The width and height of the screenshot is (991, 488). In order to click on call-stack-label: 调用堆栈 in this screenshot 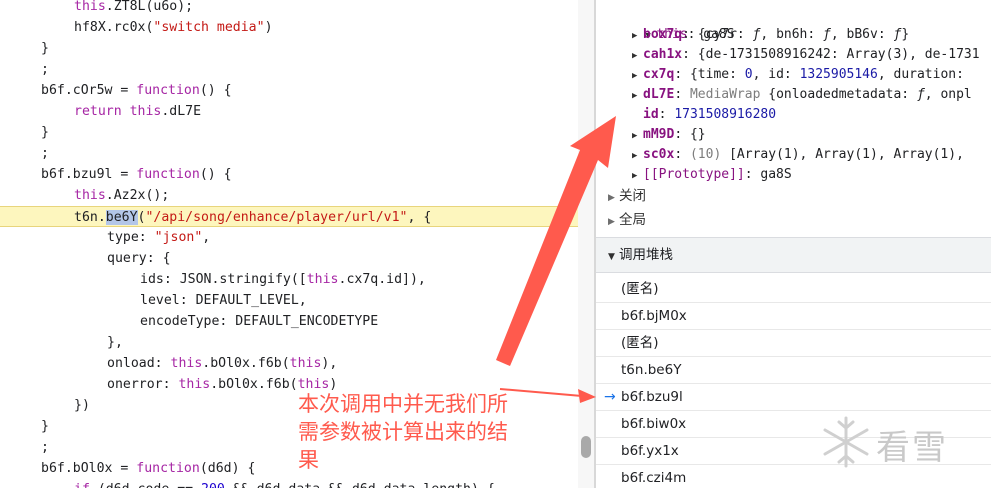, I will do `click(646, 255)`.